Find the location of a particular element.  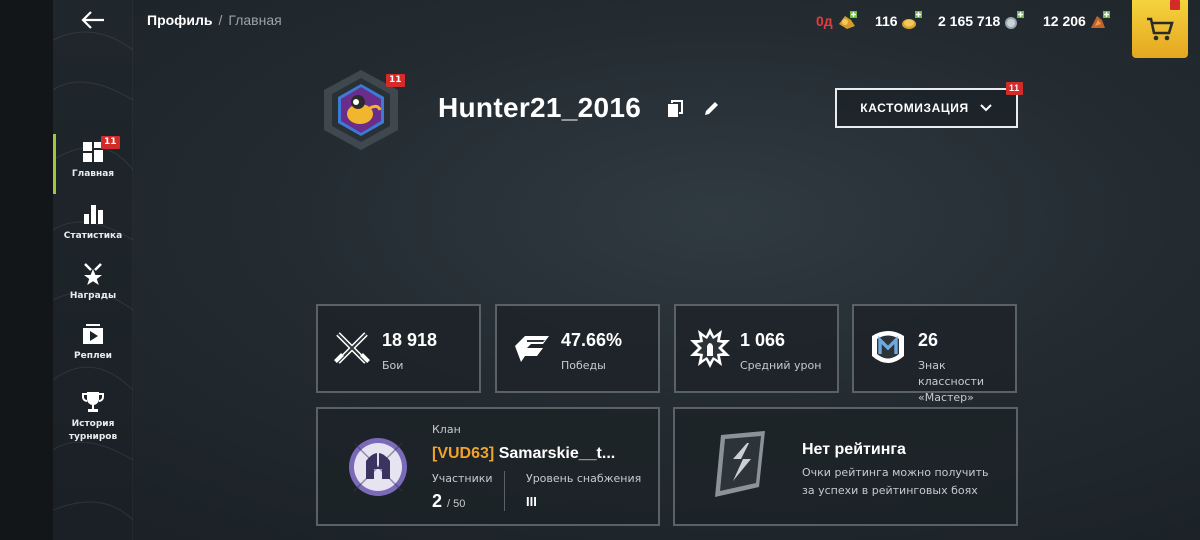

sidebar-item-tournament-history: История турниров is located at coordinates (93, 417).